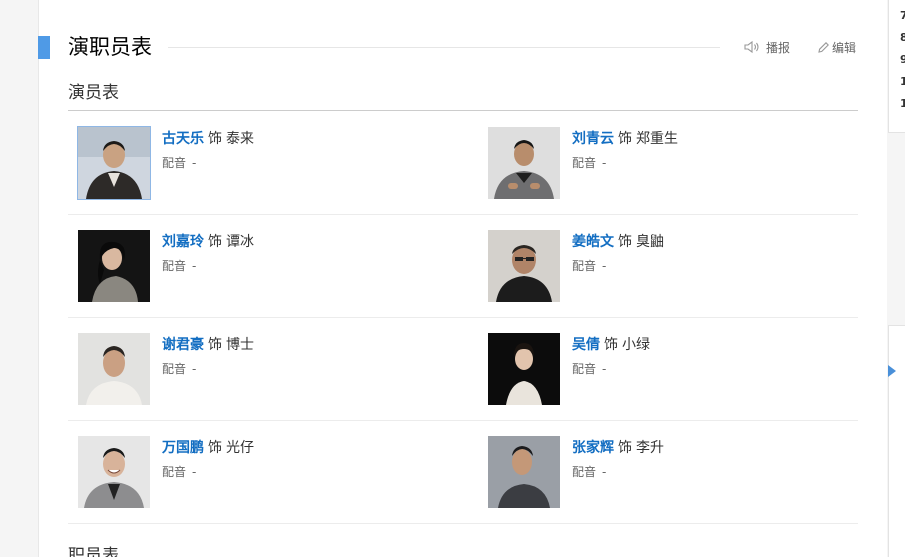 The height and width of the screenshot is (557, 905). I want to click on cast-item: 万国鹏饰光仔 配音 -, so click(258, 474).